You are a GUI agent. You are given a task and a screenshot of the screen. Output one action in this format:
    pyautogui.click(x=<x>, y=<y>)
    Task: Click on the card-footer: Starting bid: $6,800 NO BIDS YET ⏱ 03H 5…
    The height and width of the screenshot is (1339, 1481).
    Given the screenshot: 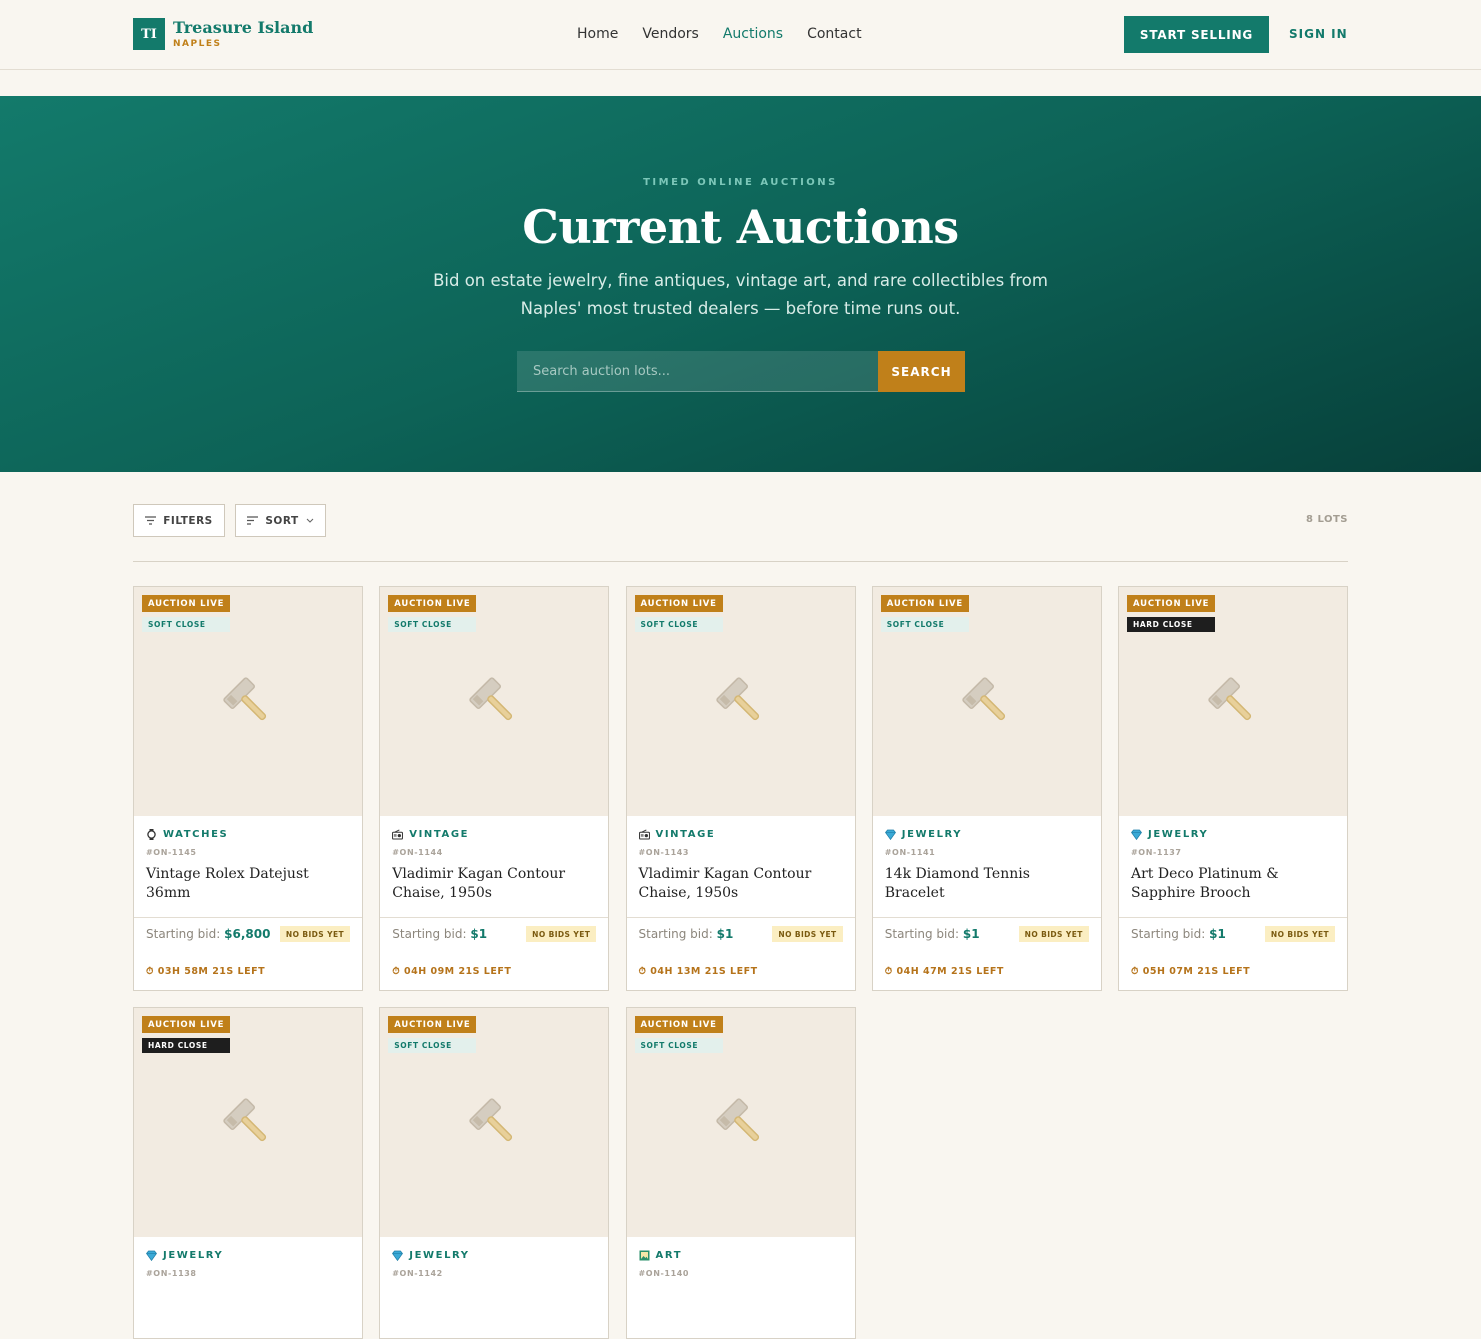 What is the action you would take?
    pyautogui.click(x=248, y=953)
    